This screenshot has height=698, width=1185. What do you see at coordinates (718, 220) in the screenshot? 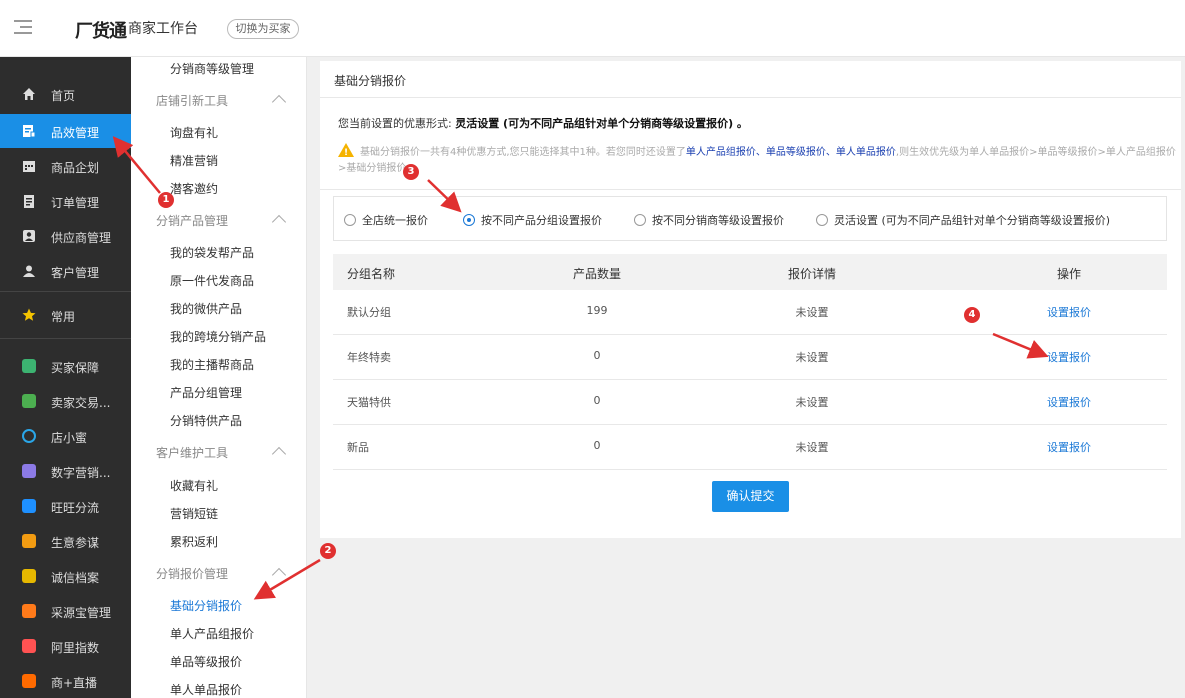
I see `radio-label: 按不同分销商等级设置报价` at bounding box center [718, 220].